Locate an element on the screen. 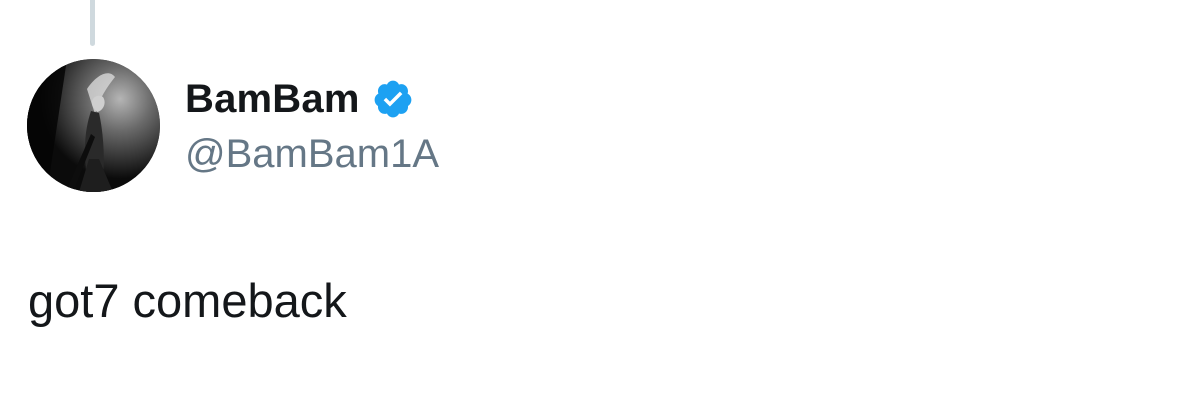  avatar-image is located at coordinates (93, 125).